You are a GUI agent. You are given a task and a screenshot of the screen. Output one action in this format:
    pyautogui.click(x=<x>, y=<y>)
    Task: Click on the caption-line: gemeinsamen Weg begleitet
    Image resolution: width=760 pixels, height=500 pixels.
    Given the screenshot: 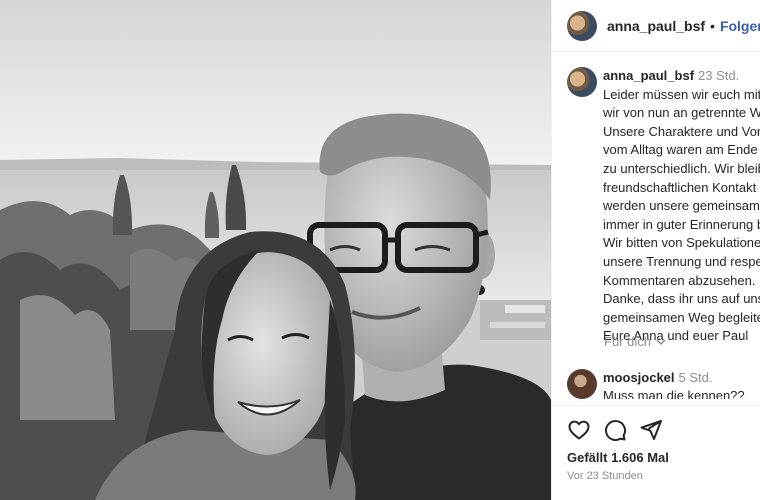 What is the action you would take?
    pyautogui.click(x=681, y=317)
    